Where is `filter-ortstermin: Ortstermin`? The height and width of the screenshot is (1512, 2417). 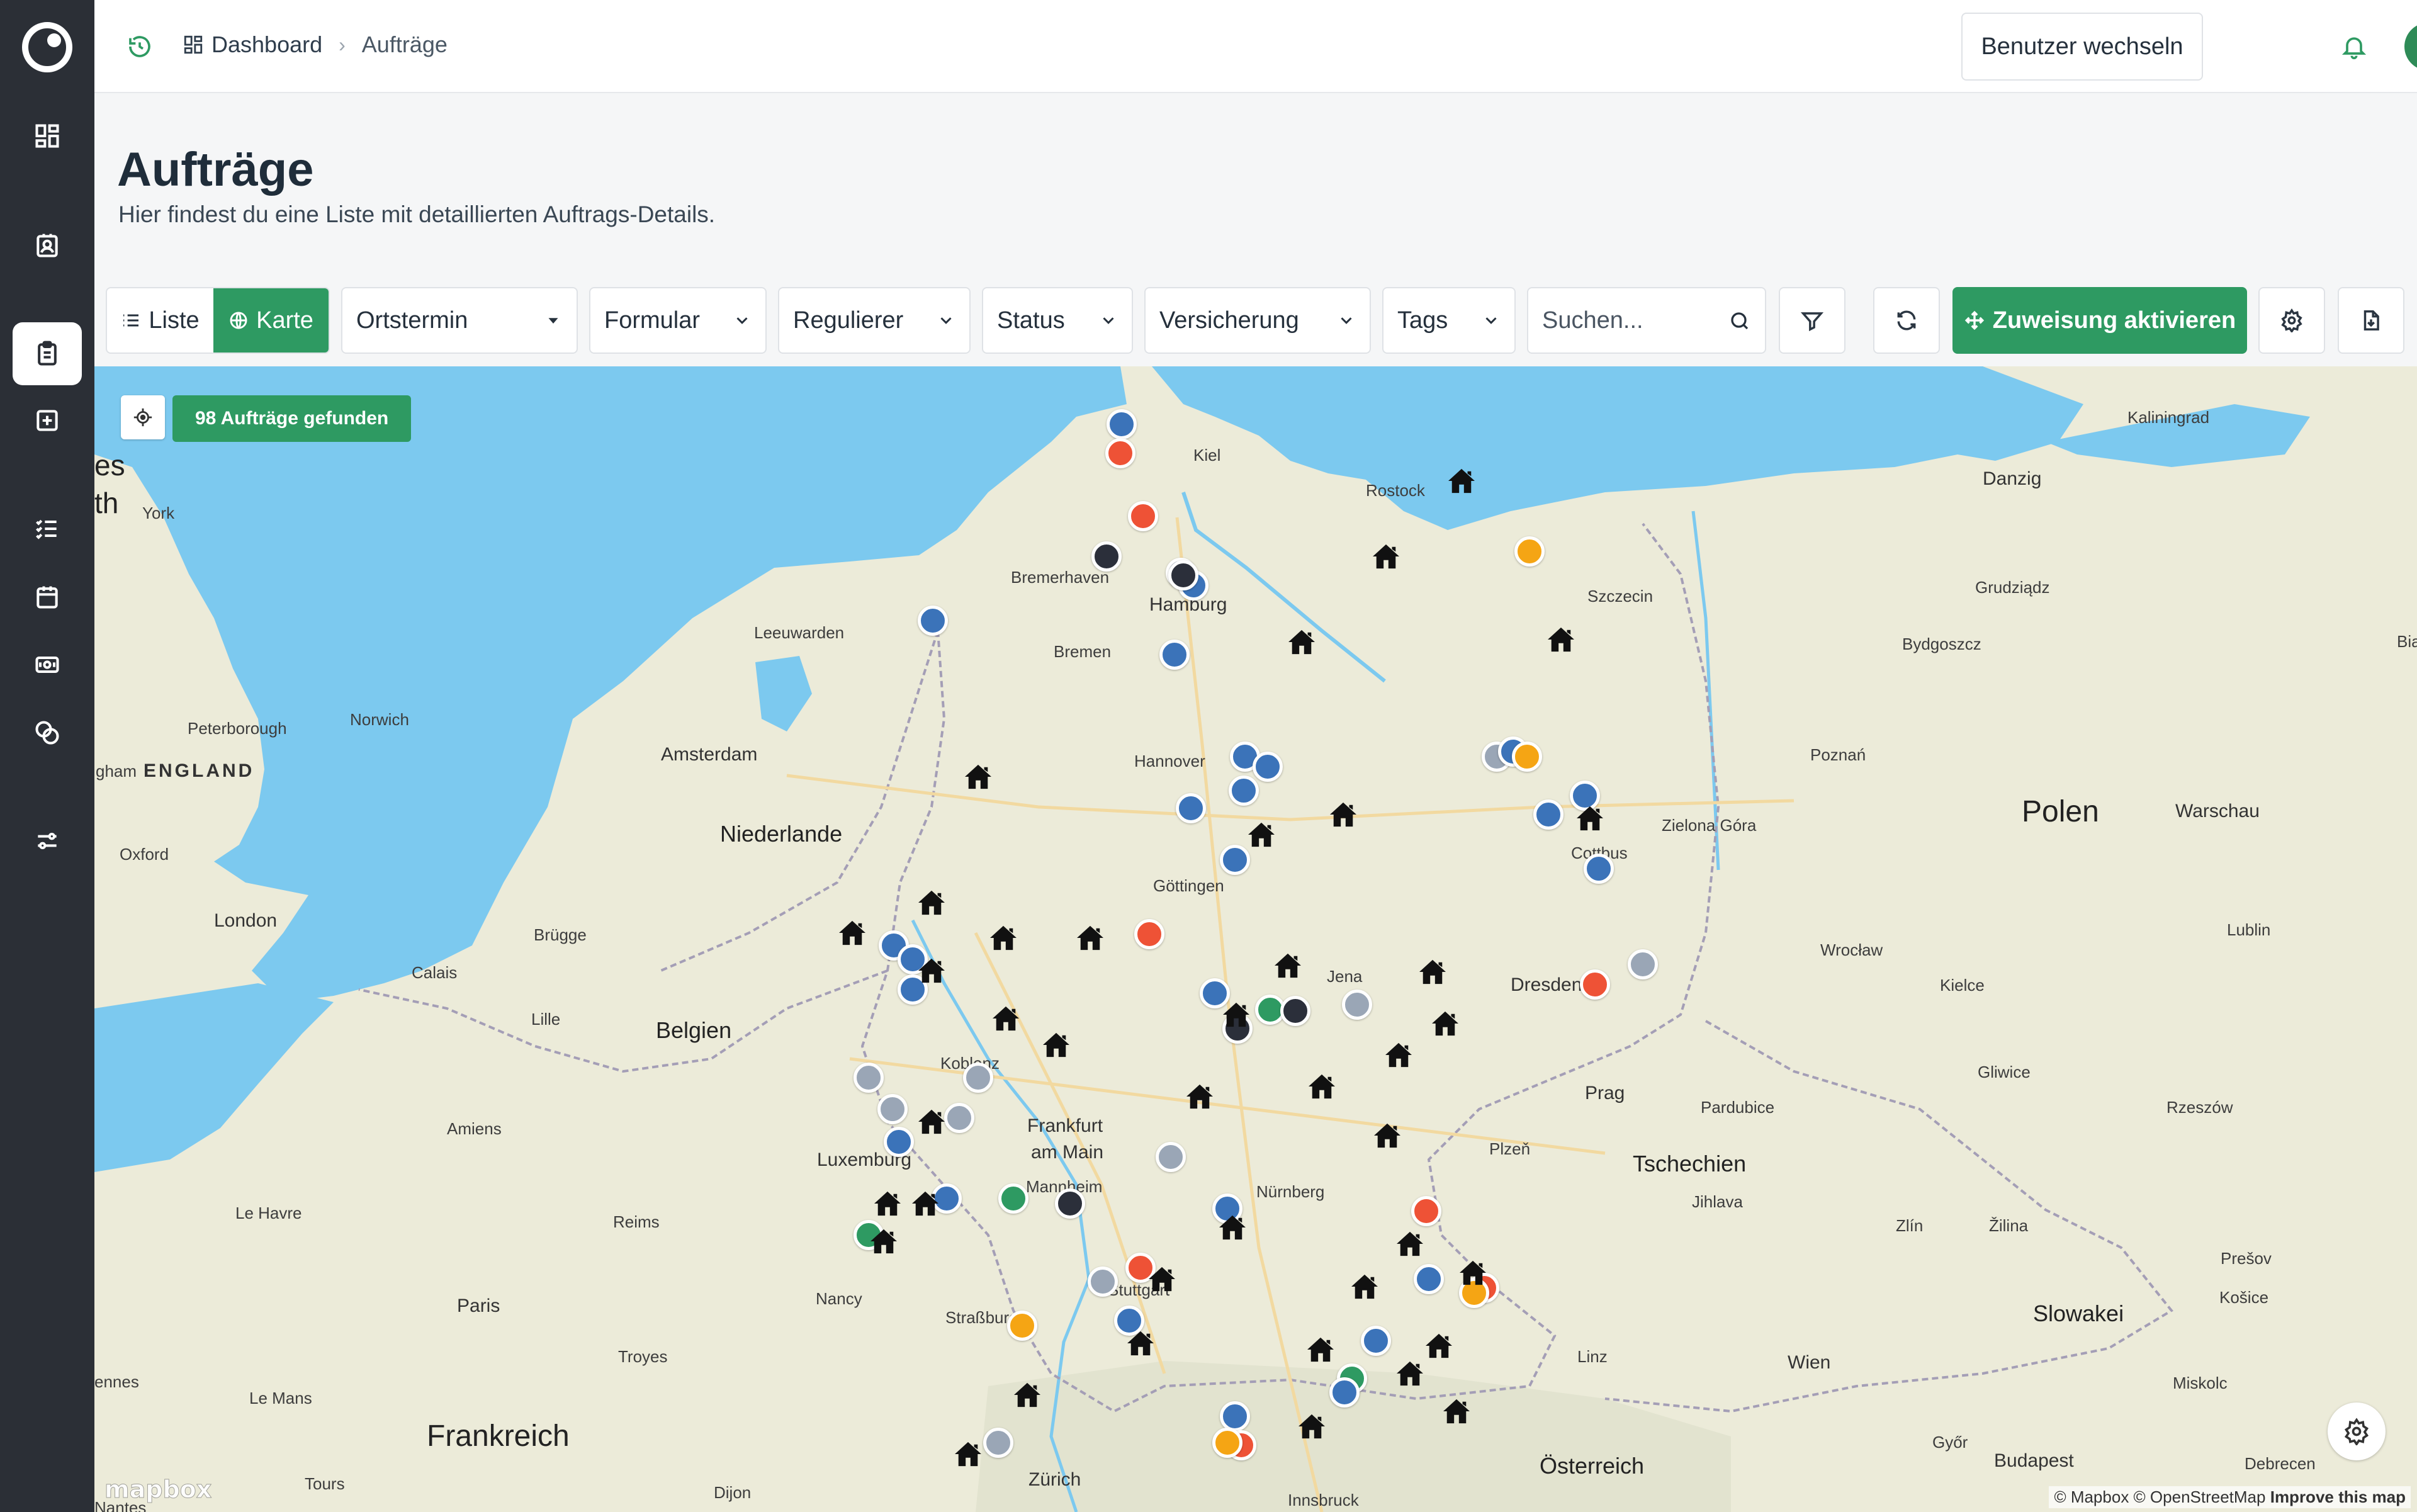
filter-ortstermin: Ortstermin is located at coordinates (459, 320).